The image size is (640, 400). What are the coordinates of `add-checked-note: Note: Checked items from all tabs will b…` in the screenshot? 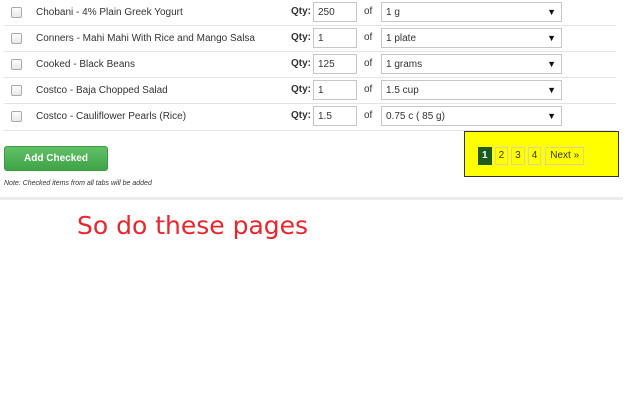 It's located at (78, 183).